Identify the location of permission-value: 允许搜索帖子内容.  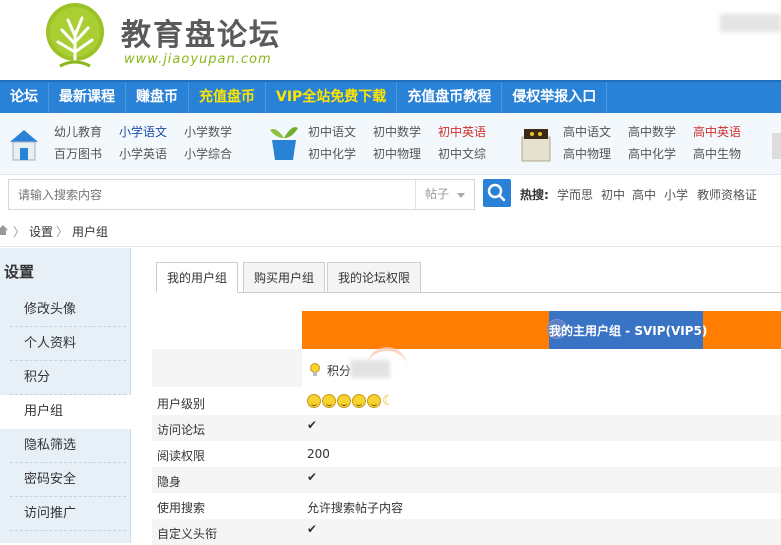
(355, 508).